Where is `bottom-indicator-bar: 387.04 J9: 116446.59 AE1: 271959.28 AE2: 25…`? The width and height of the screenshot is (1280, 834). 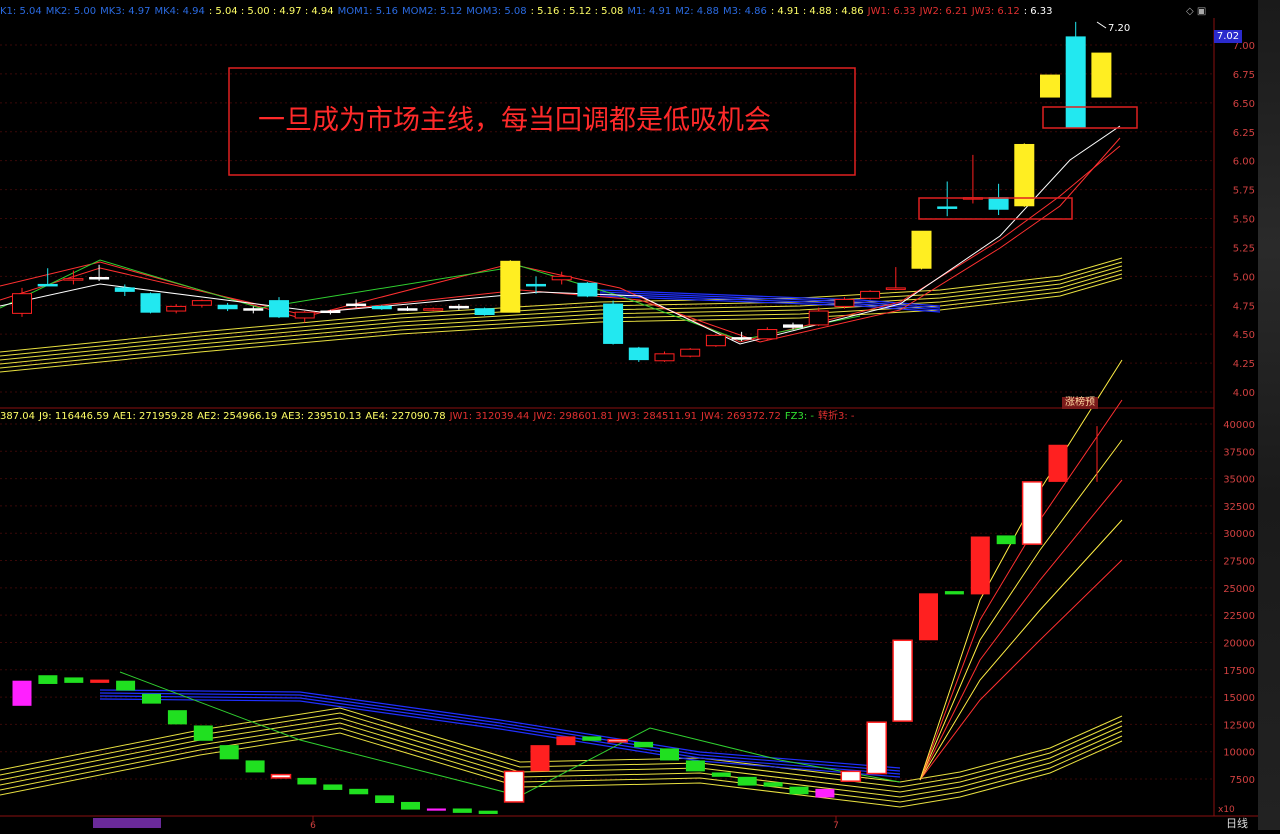
bottom-indicator-bar: 387.04 J9: 116446.59 AE1: 271959.28 AE2: 25… is located at coordinates (429, 417).